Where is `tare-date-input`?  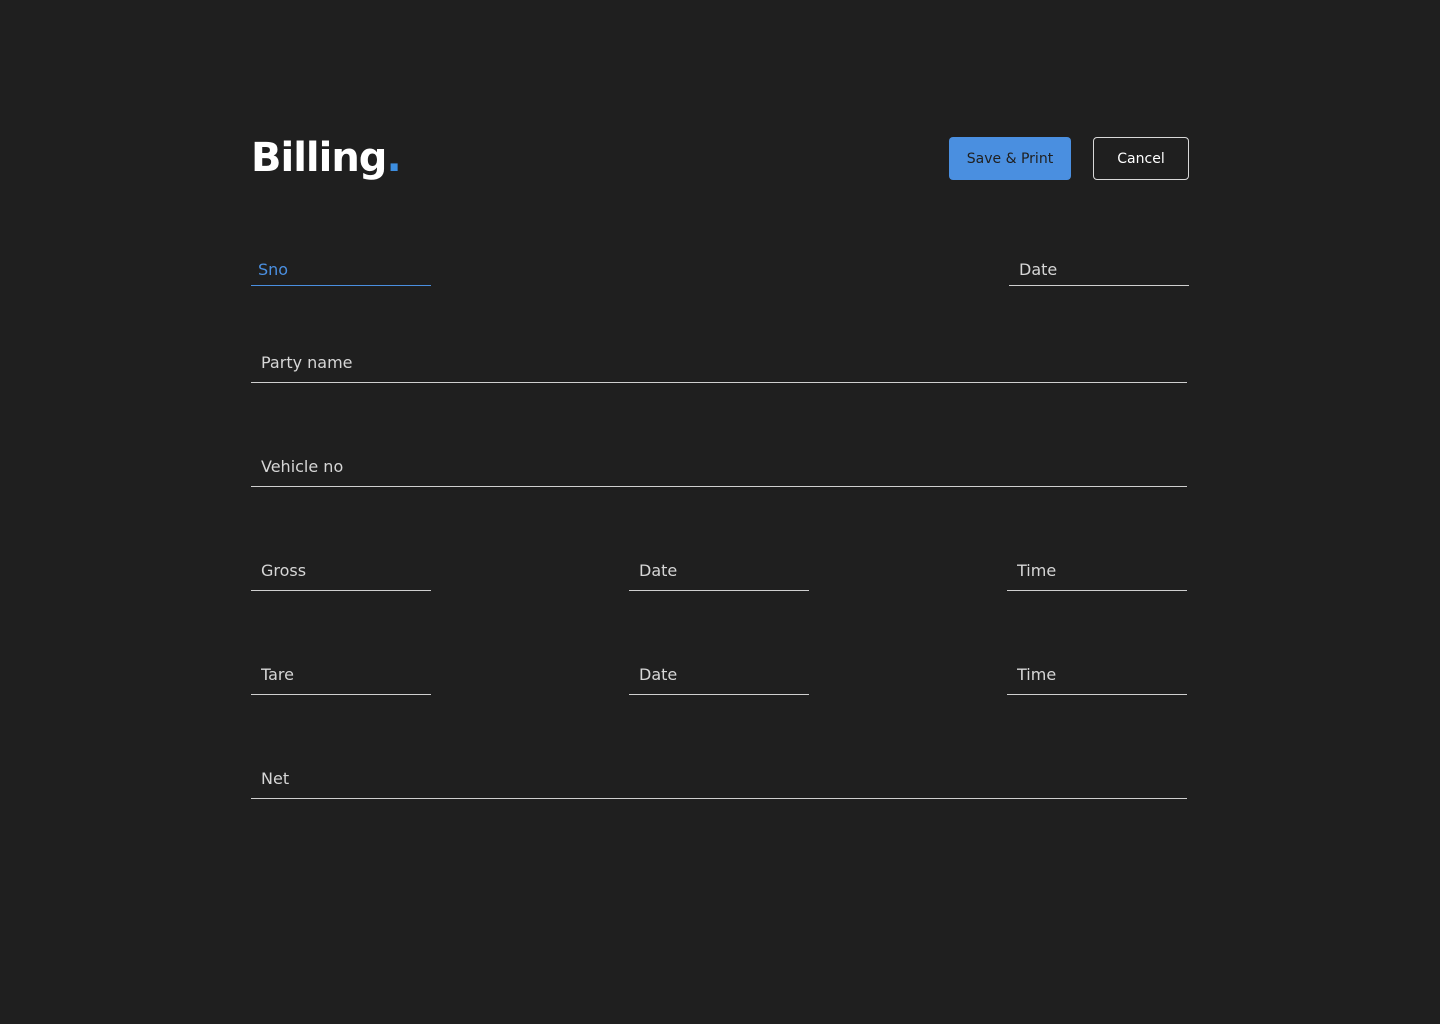
tare-date-input is located at coordinates (719, 670).